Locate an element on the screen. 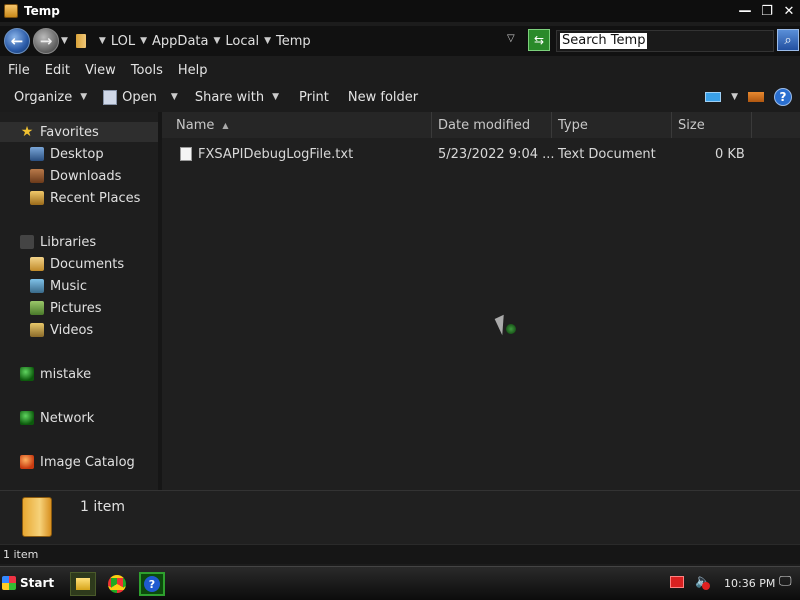 The image size is (800, 600). sidebar-item-pictures: Pictures is located at coordinates (65, 308).